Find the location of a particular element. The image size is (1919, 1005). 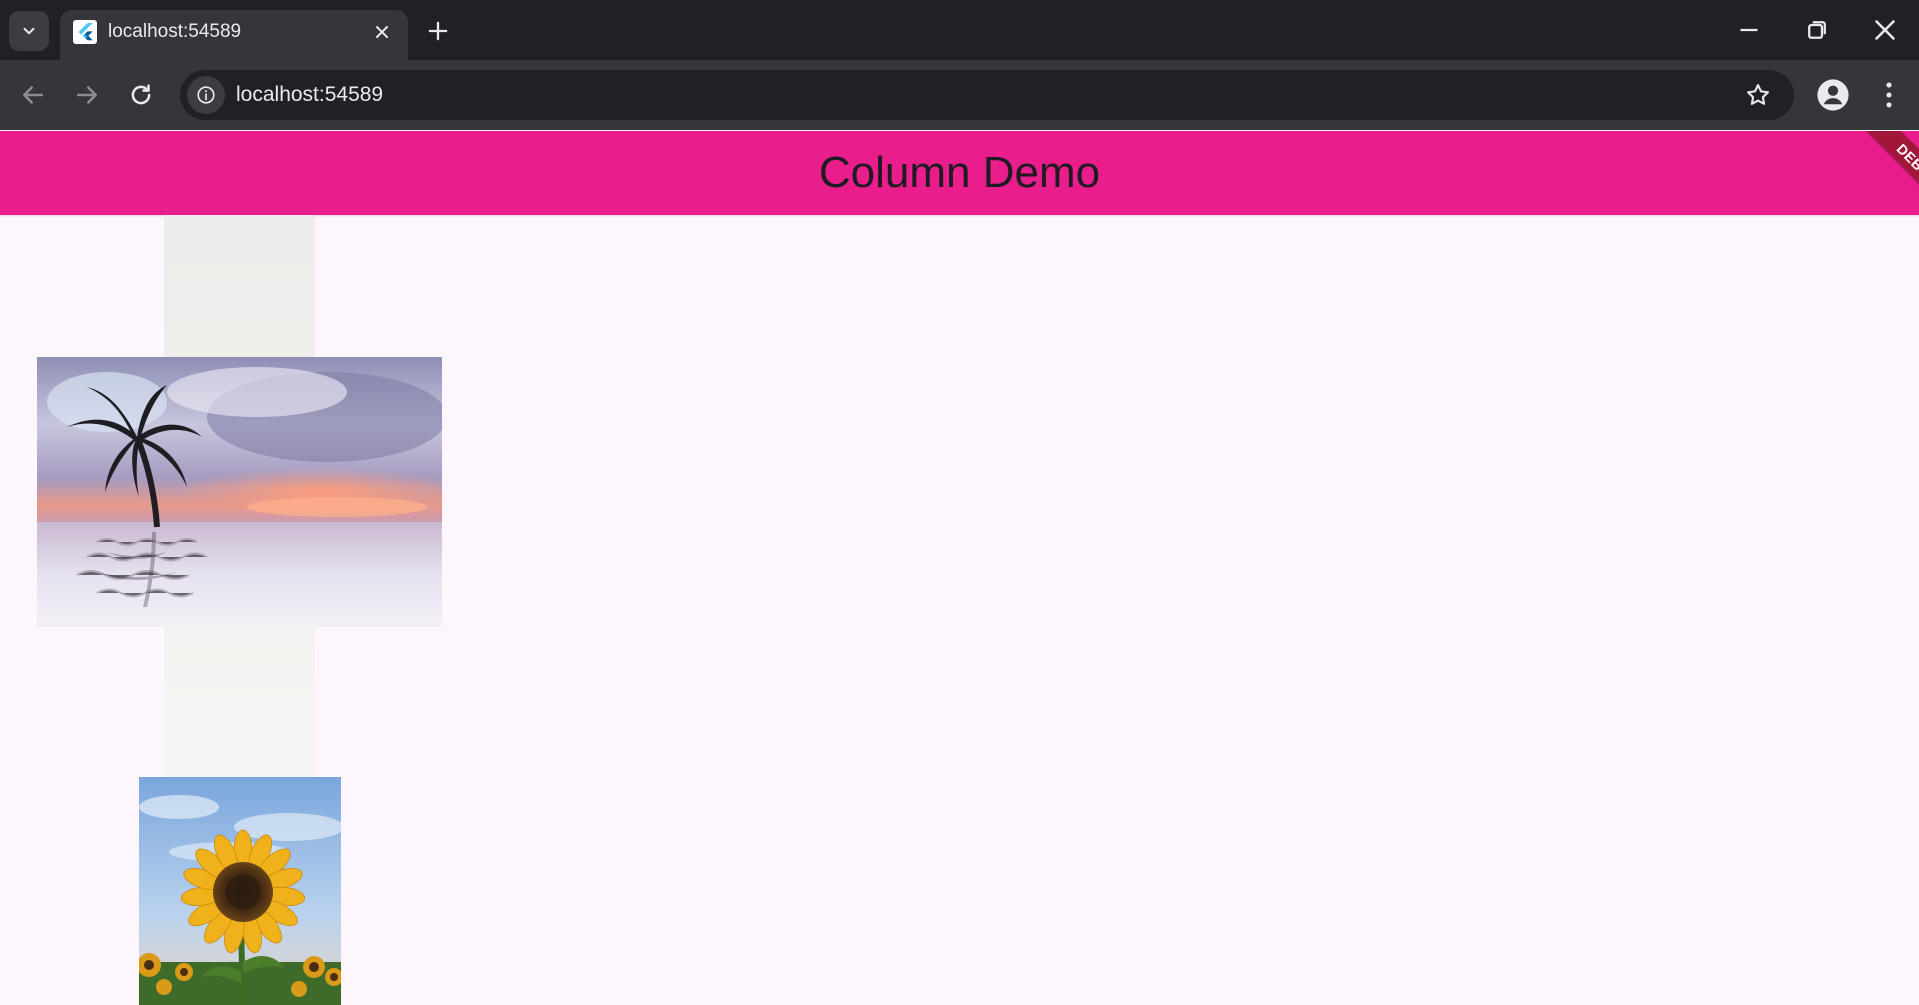

app-bar: Column Demo is located at coordinates (959, 173).